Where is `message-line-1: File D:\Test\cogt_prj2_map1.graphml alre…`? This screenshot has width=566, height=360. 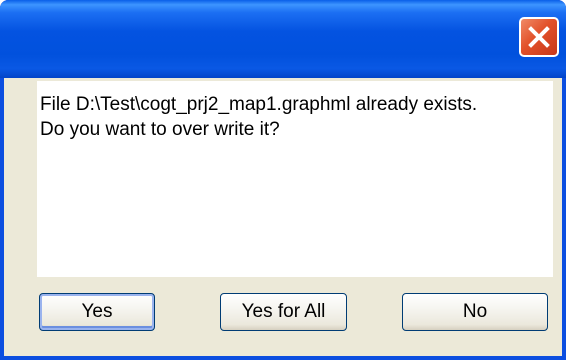 message-line-1: File D:\Test\cogt_prj2_map1.graphml alre… is located at coordinates (259, 104).